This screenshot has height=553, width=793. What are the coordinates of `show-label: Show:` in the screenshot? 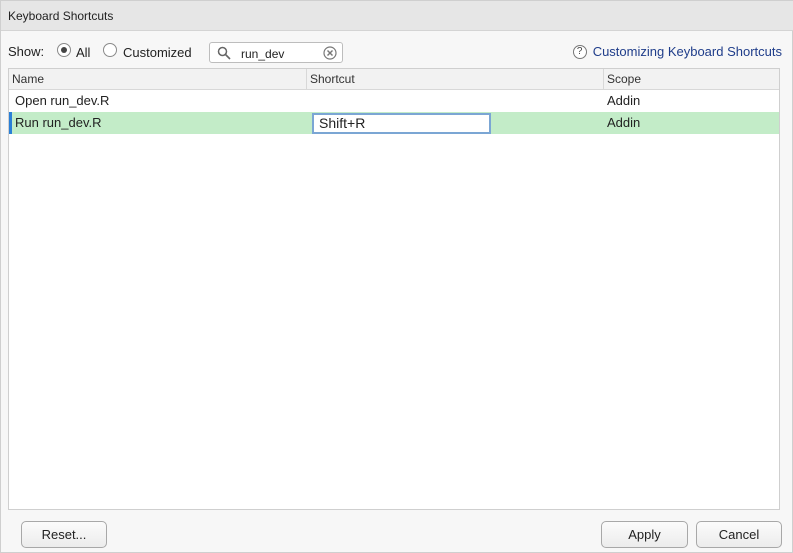 It's located at (26, 51).